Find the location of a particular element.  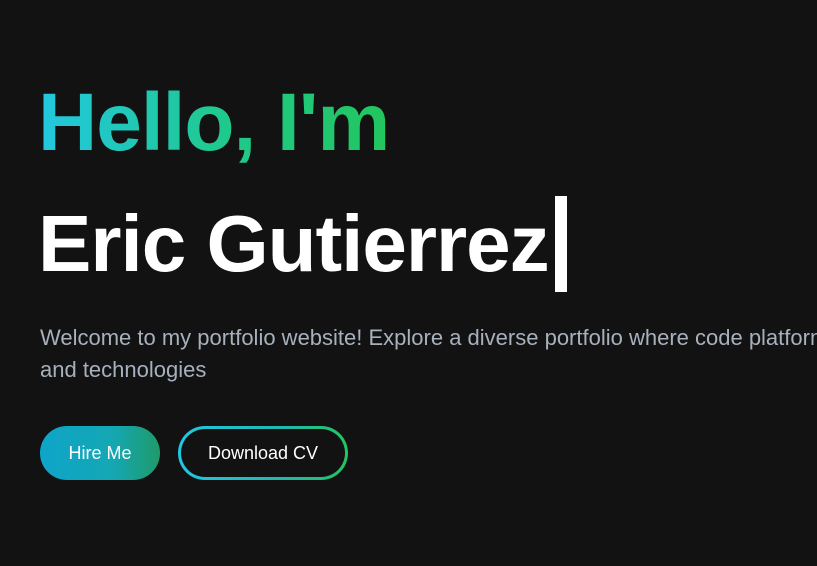

download-cv-border: Download CV is located at coordinates (263, 453).